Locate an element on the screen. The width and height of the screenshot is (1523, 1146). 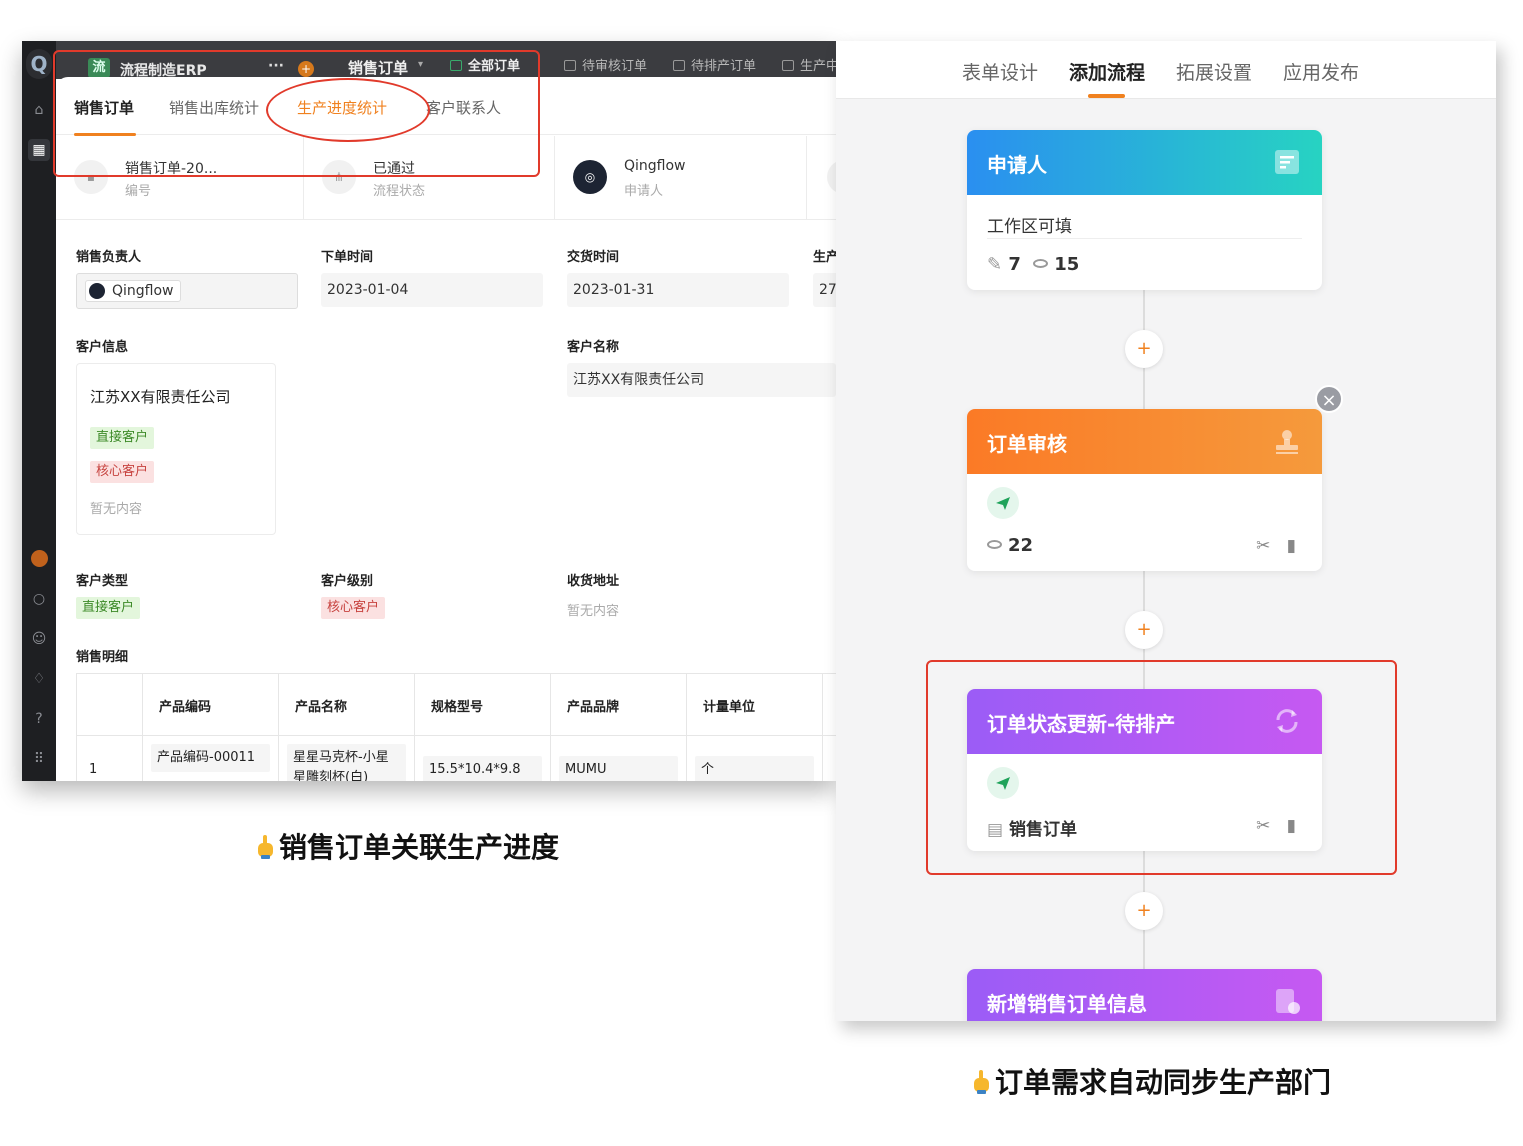
product-brand: MUMU is located at coordinates (618, 768).